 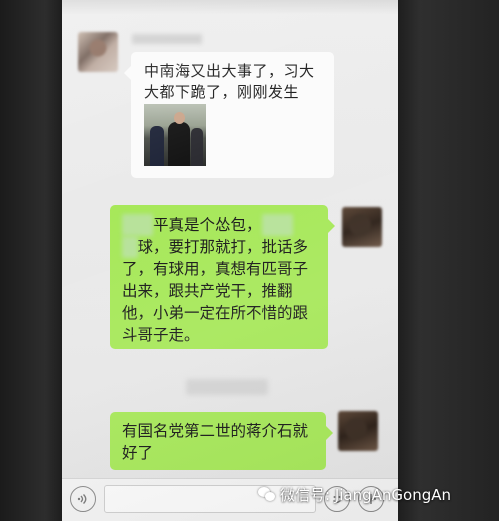 What do you see at coordinates (227, 387) in the screenshot?
I see `timestamp-pill` at bounding box center [227, 387].